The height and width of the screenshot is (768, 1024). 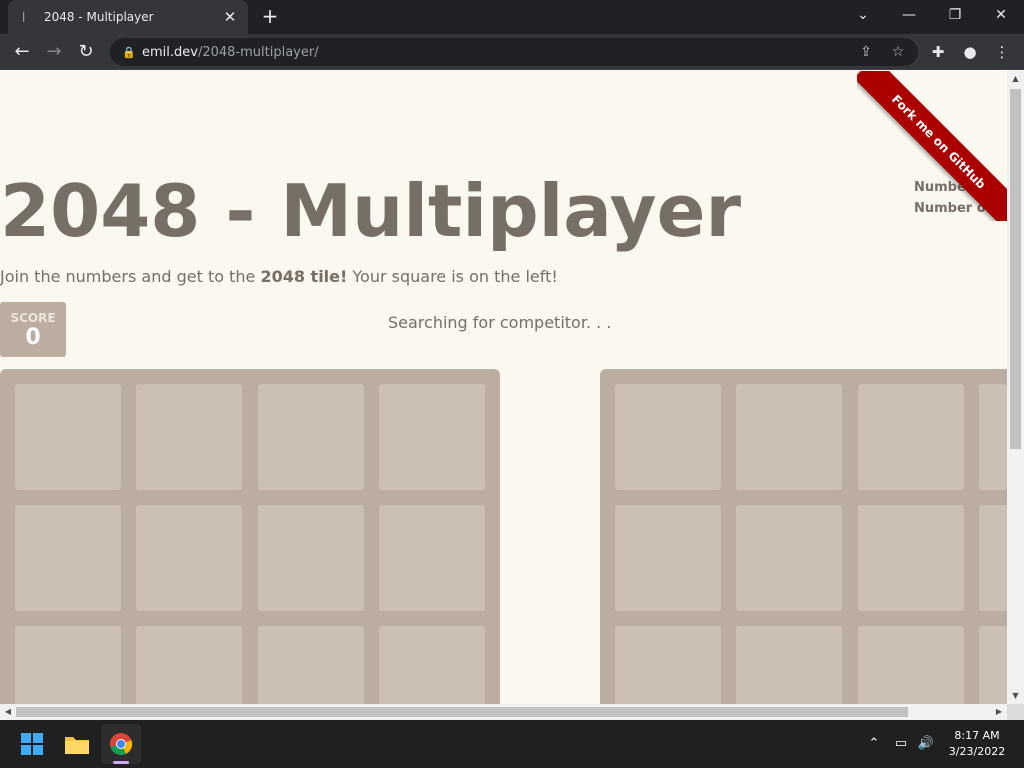 I want to click on clock-date: 3/23/2022, so click(x=977, y=751).